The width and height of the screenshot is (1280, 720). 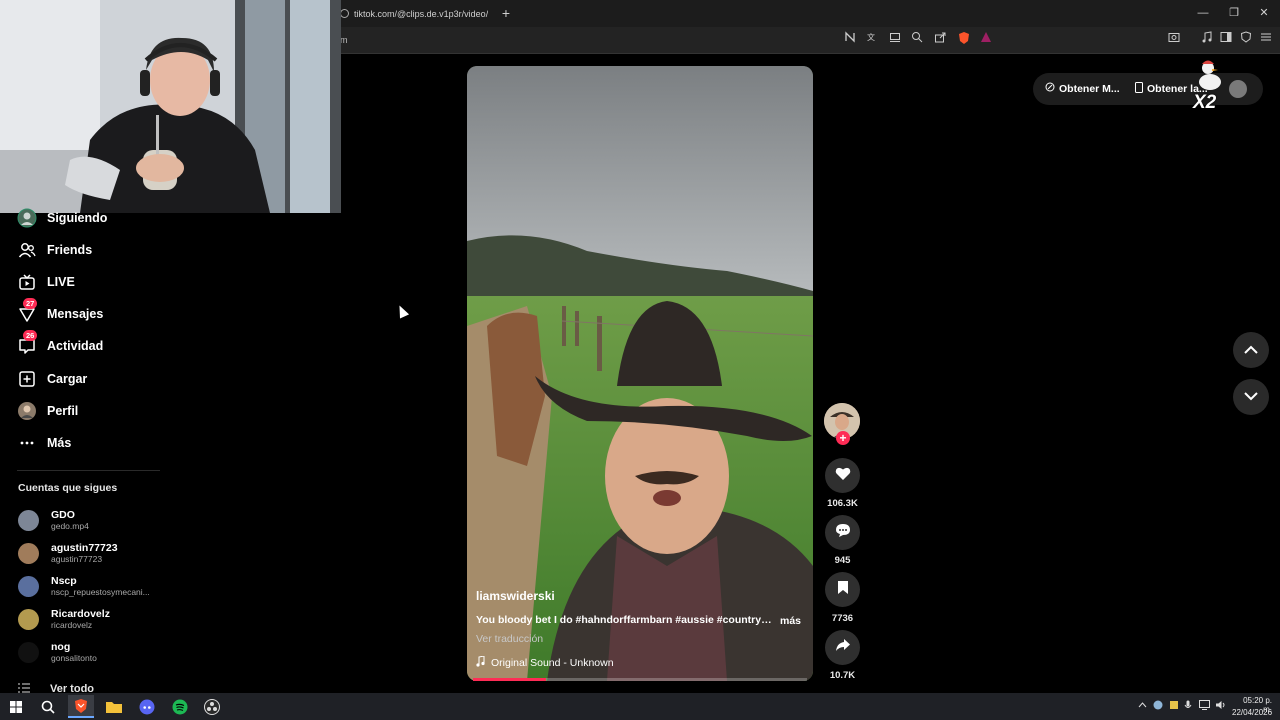 What do you see at coordinates (70, 525) in the screenshot?
I see `account-handle: gedo.mp4` at bounding box center [70, 525].